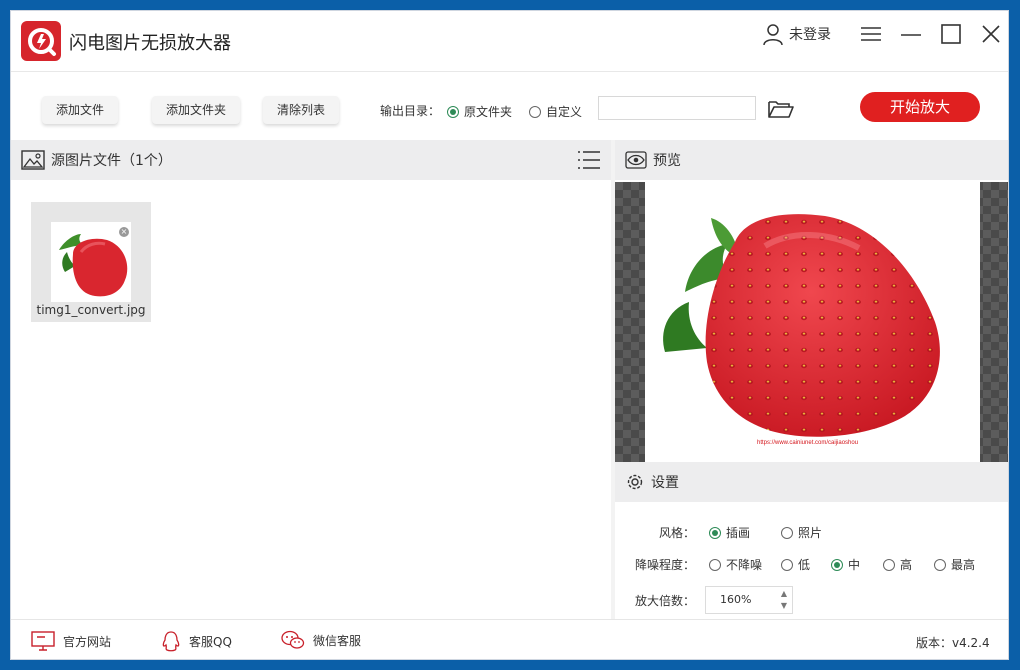  What do you see at coordinates (509, 41) in the screenshot?
I see `title-bar: 闪电图片无损放大器 未登录` at bounding box center [509, 41].